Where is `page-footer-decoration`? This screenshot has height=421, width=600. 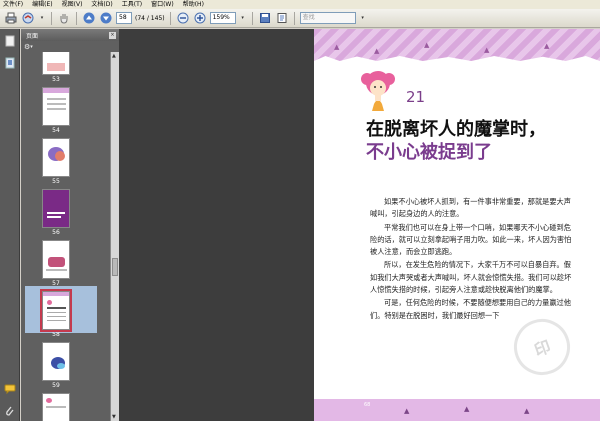
page-footer-decoration is located at coordinates (457, 410).